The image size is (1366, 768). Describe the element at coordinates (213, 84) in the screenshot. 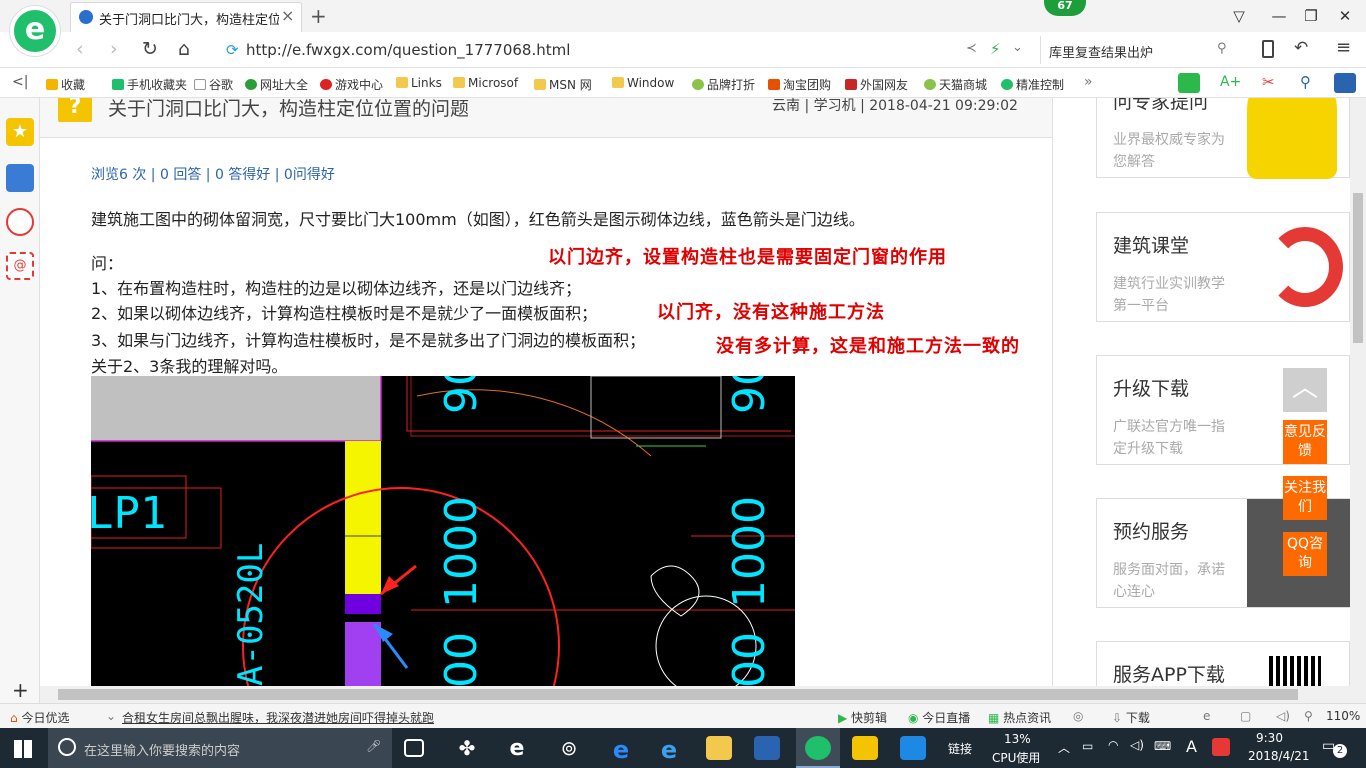

I see `bookmark-item: 谷歌` at that location.